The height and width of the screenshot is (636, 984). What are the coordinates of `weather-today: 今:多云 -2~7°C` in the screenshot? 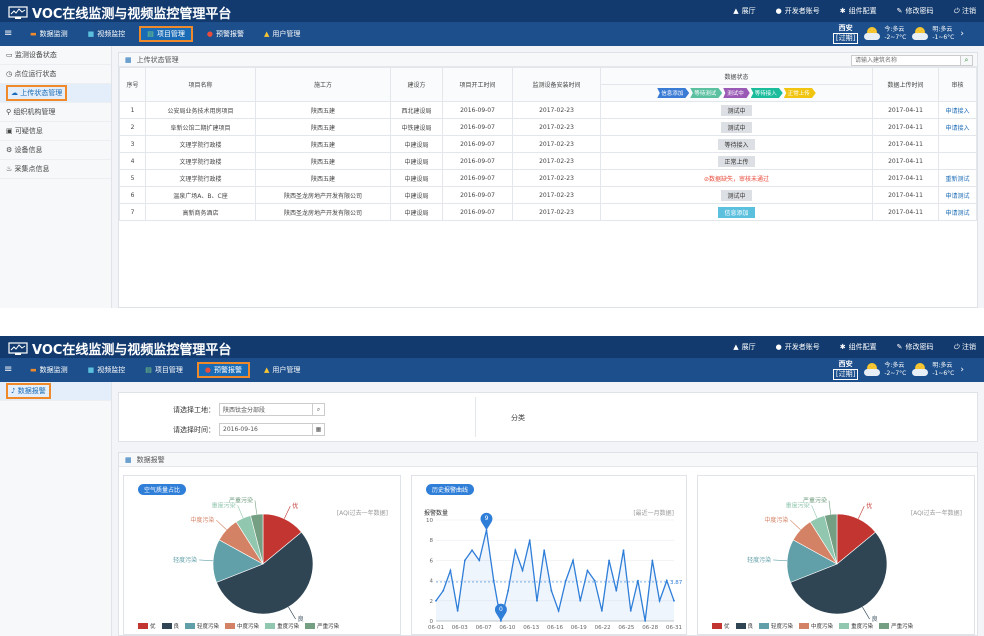 It's located at (885, 370).